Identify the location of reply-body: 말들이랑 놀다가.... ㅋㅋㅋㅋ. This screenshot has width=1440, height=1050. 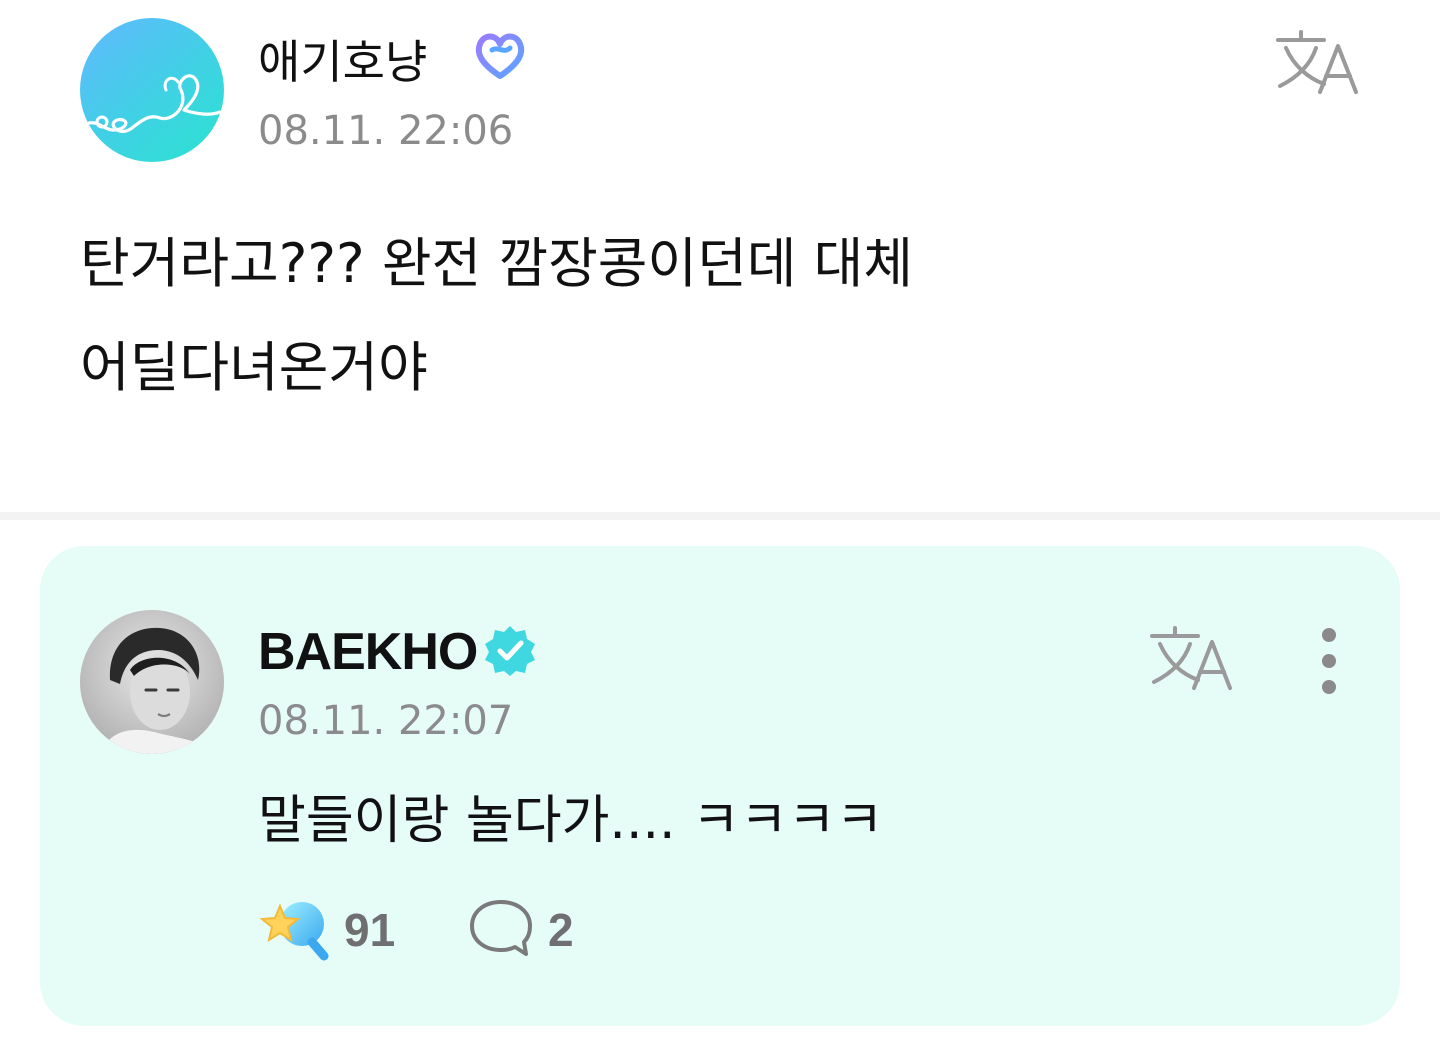
(571, 821).